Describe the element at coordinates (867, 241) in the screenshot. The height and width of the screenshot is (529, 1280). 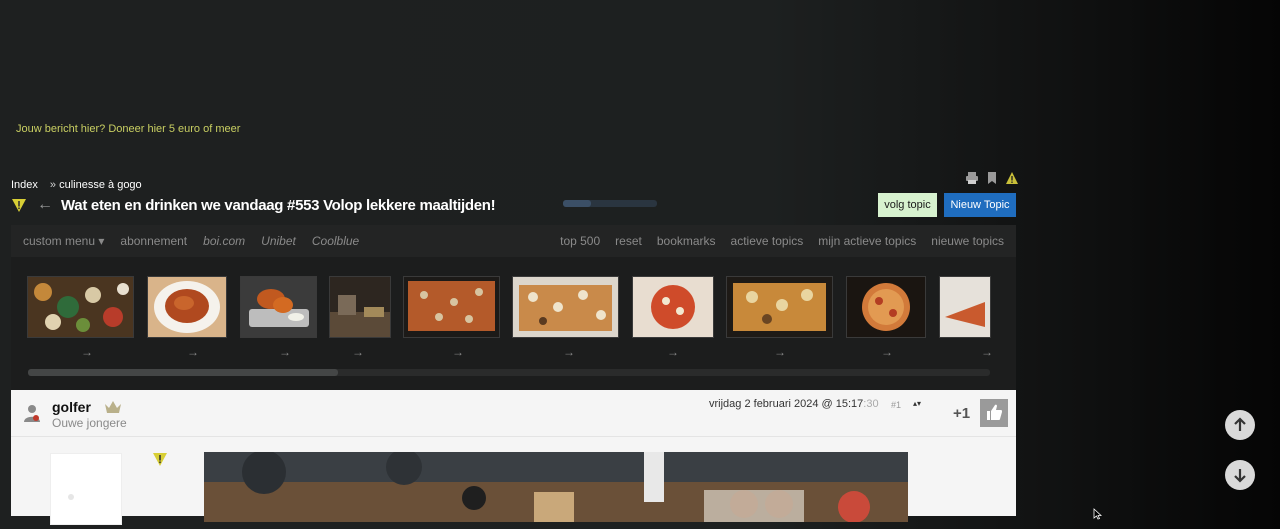
I see `menu-mijn-actieve-topics: mijn actieve topics` at that location.